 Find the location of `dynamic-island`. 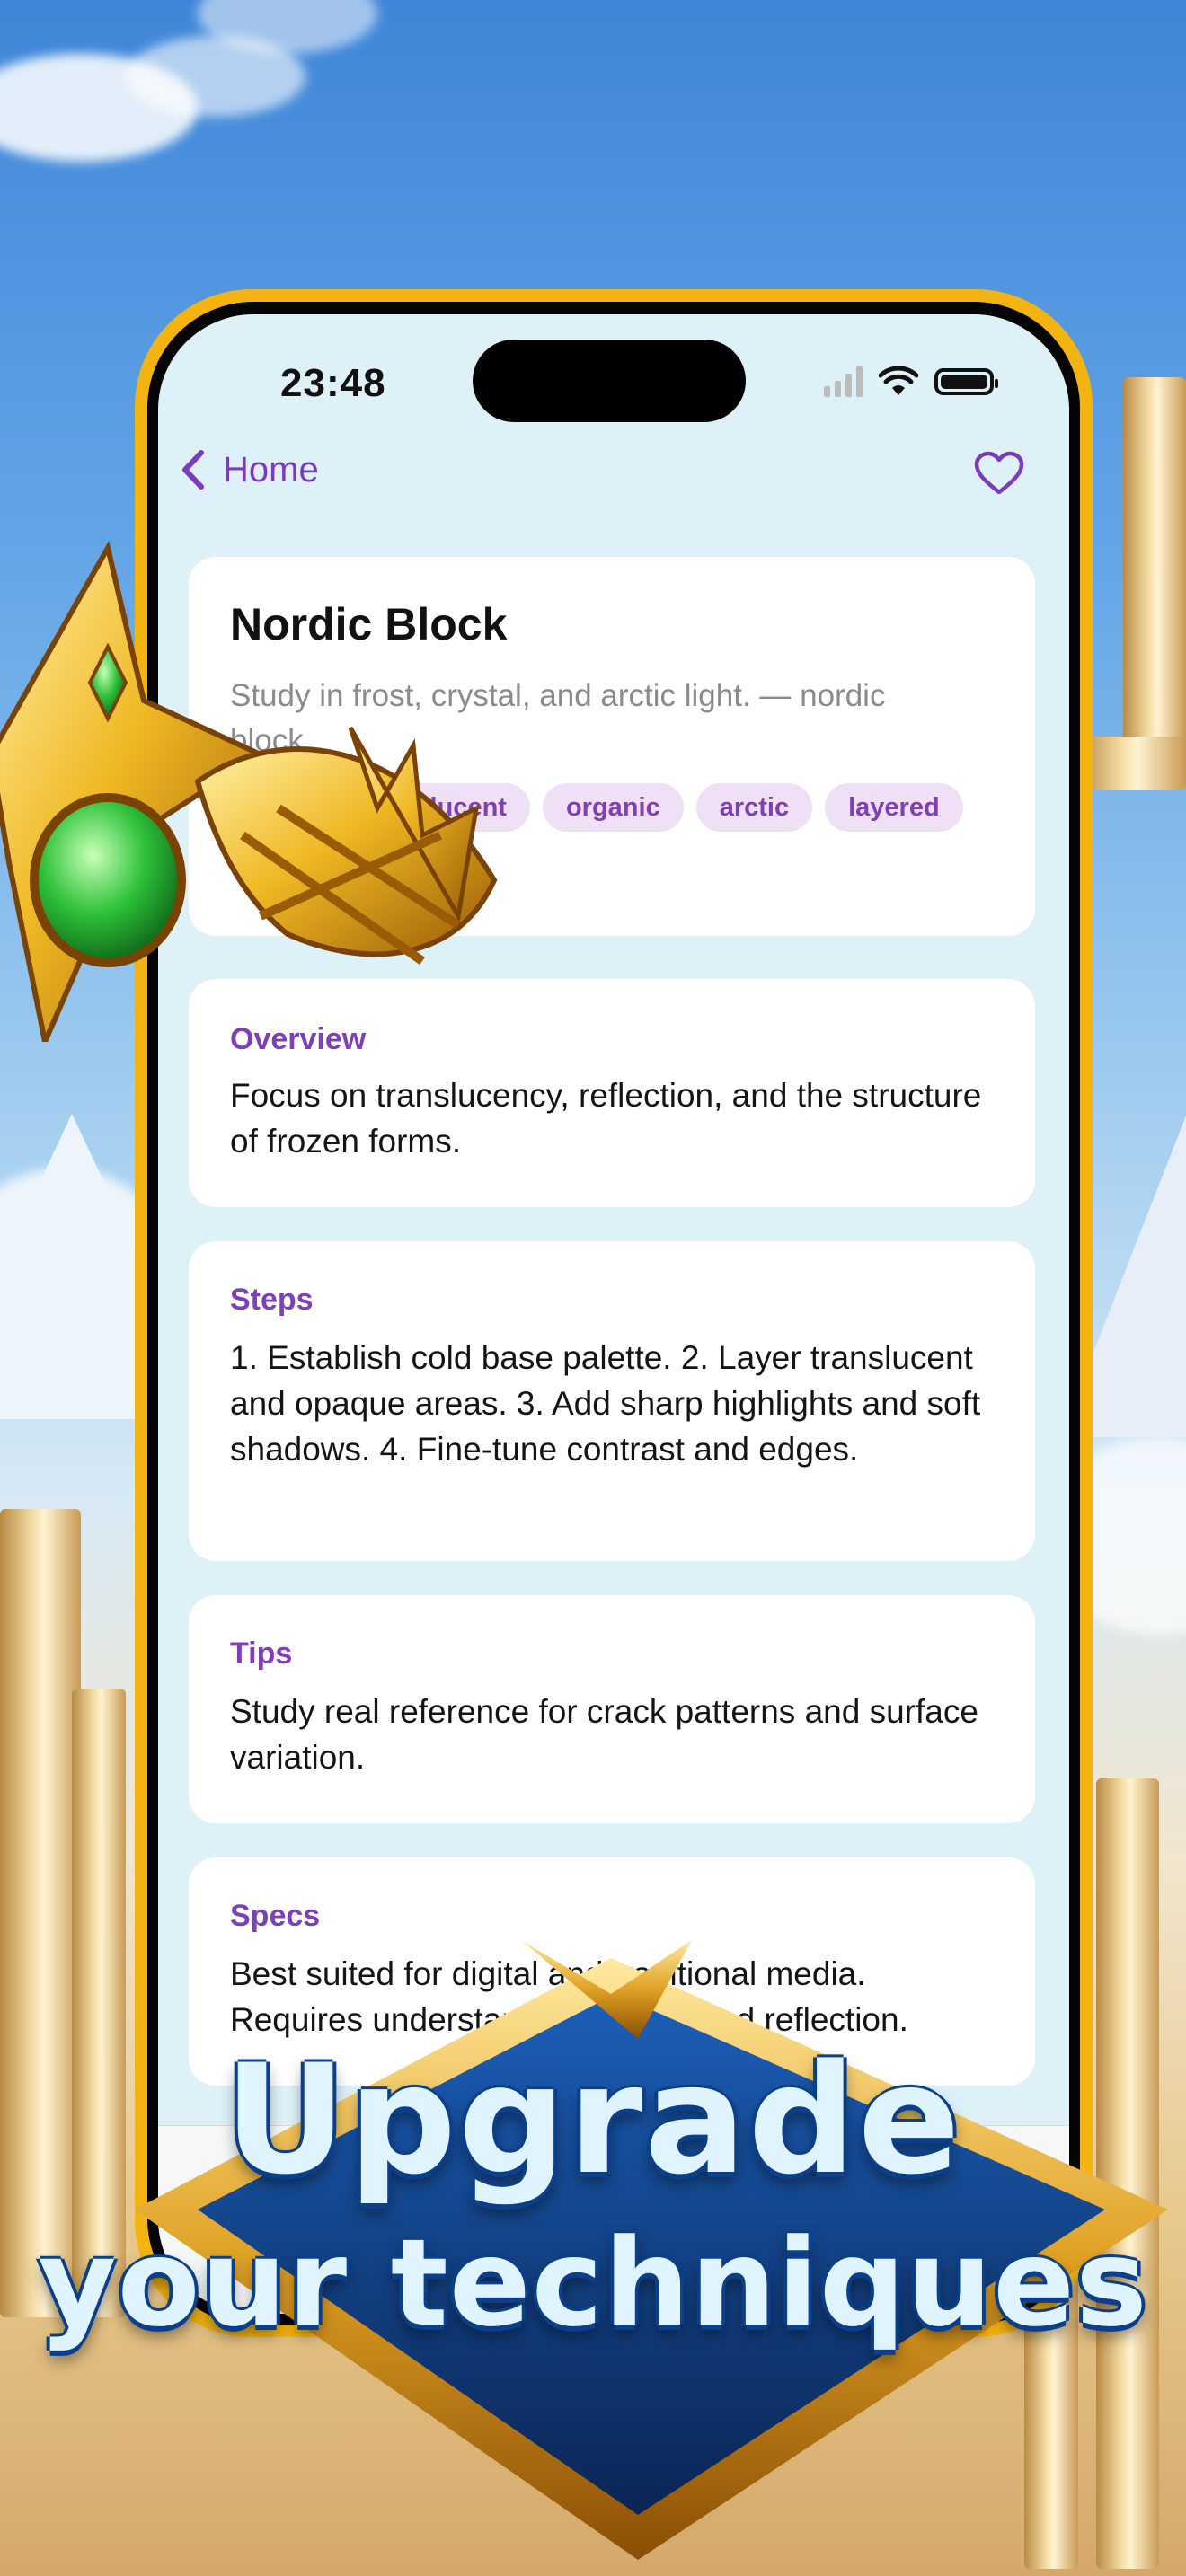

dynamic-island is located at coordinates (609, 381).